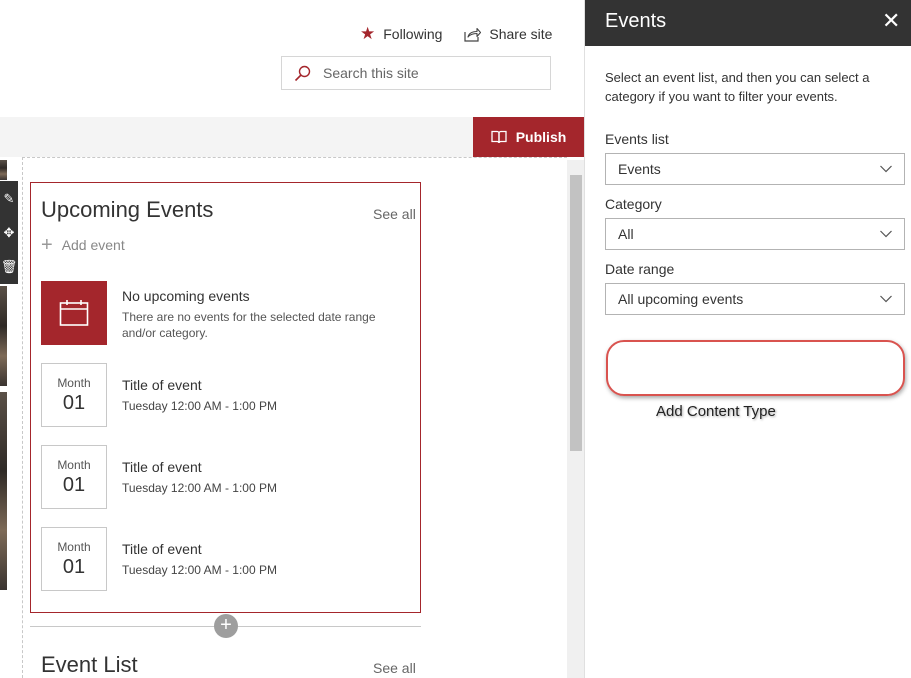 The width and height of the screenshot is (911, 678). I want to click on no-events-tile, so click(74, 313).